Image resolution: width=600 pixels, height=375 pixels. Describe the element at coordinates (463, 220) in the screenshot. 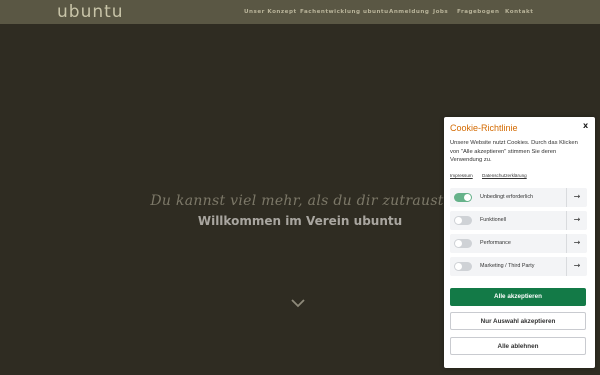

I see `toggle-functional` at that location.